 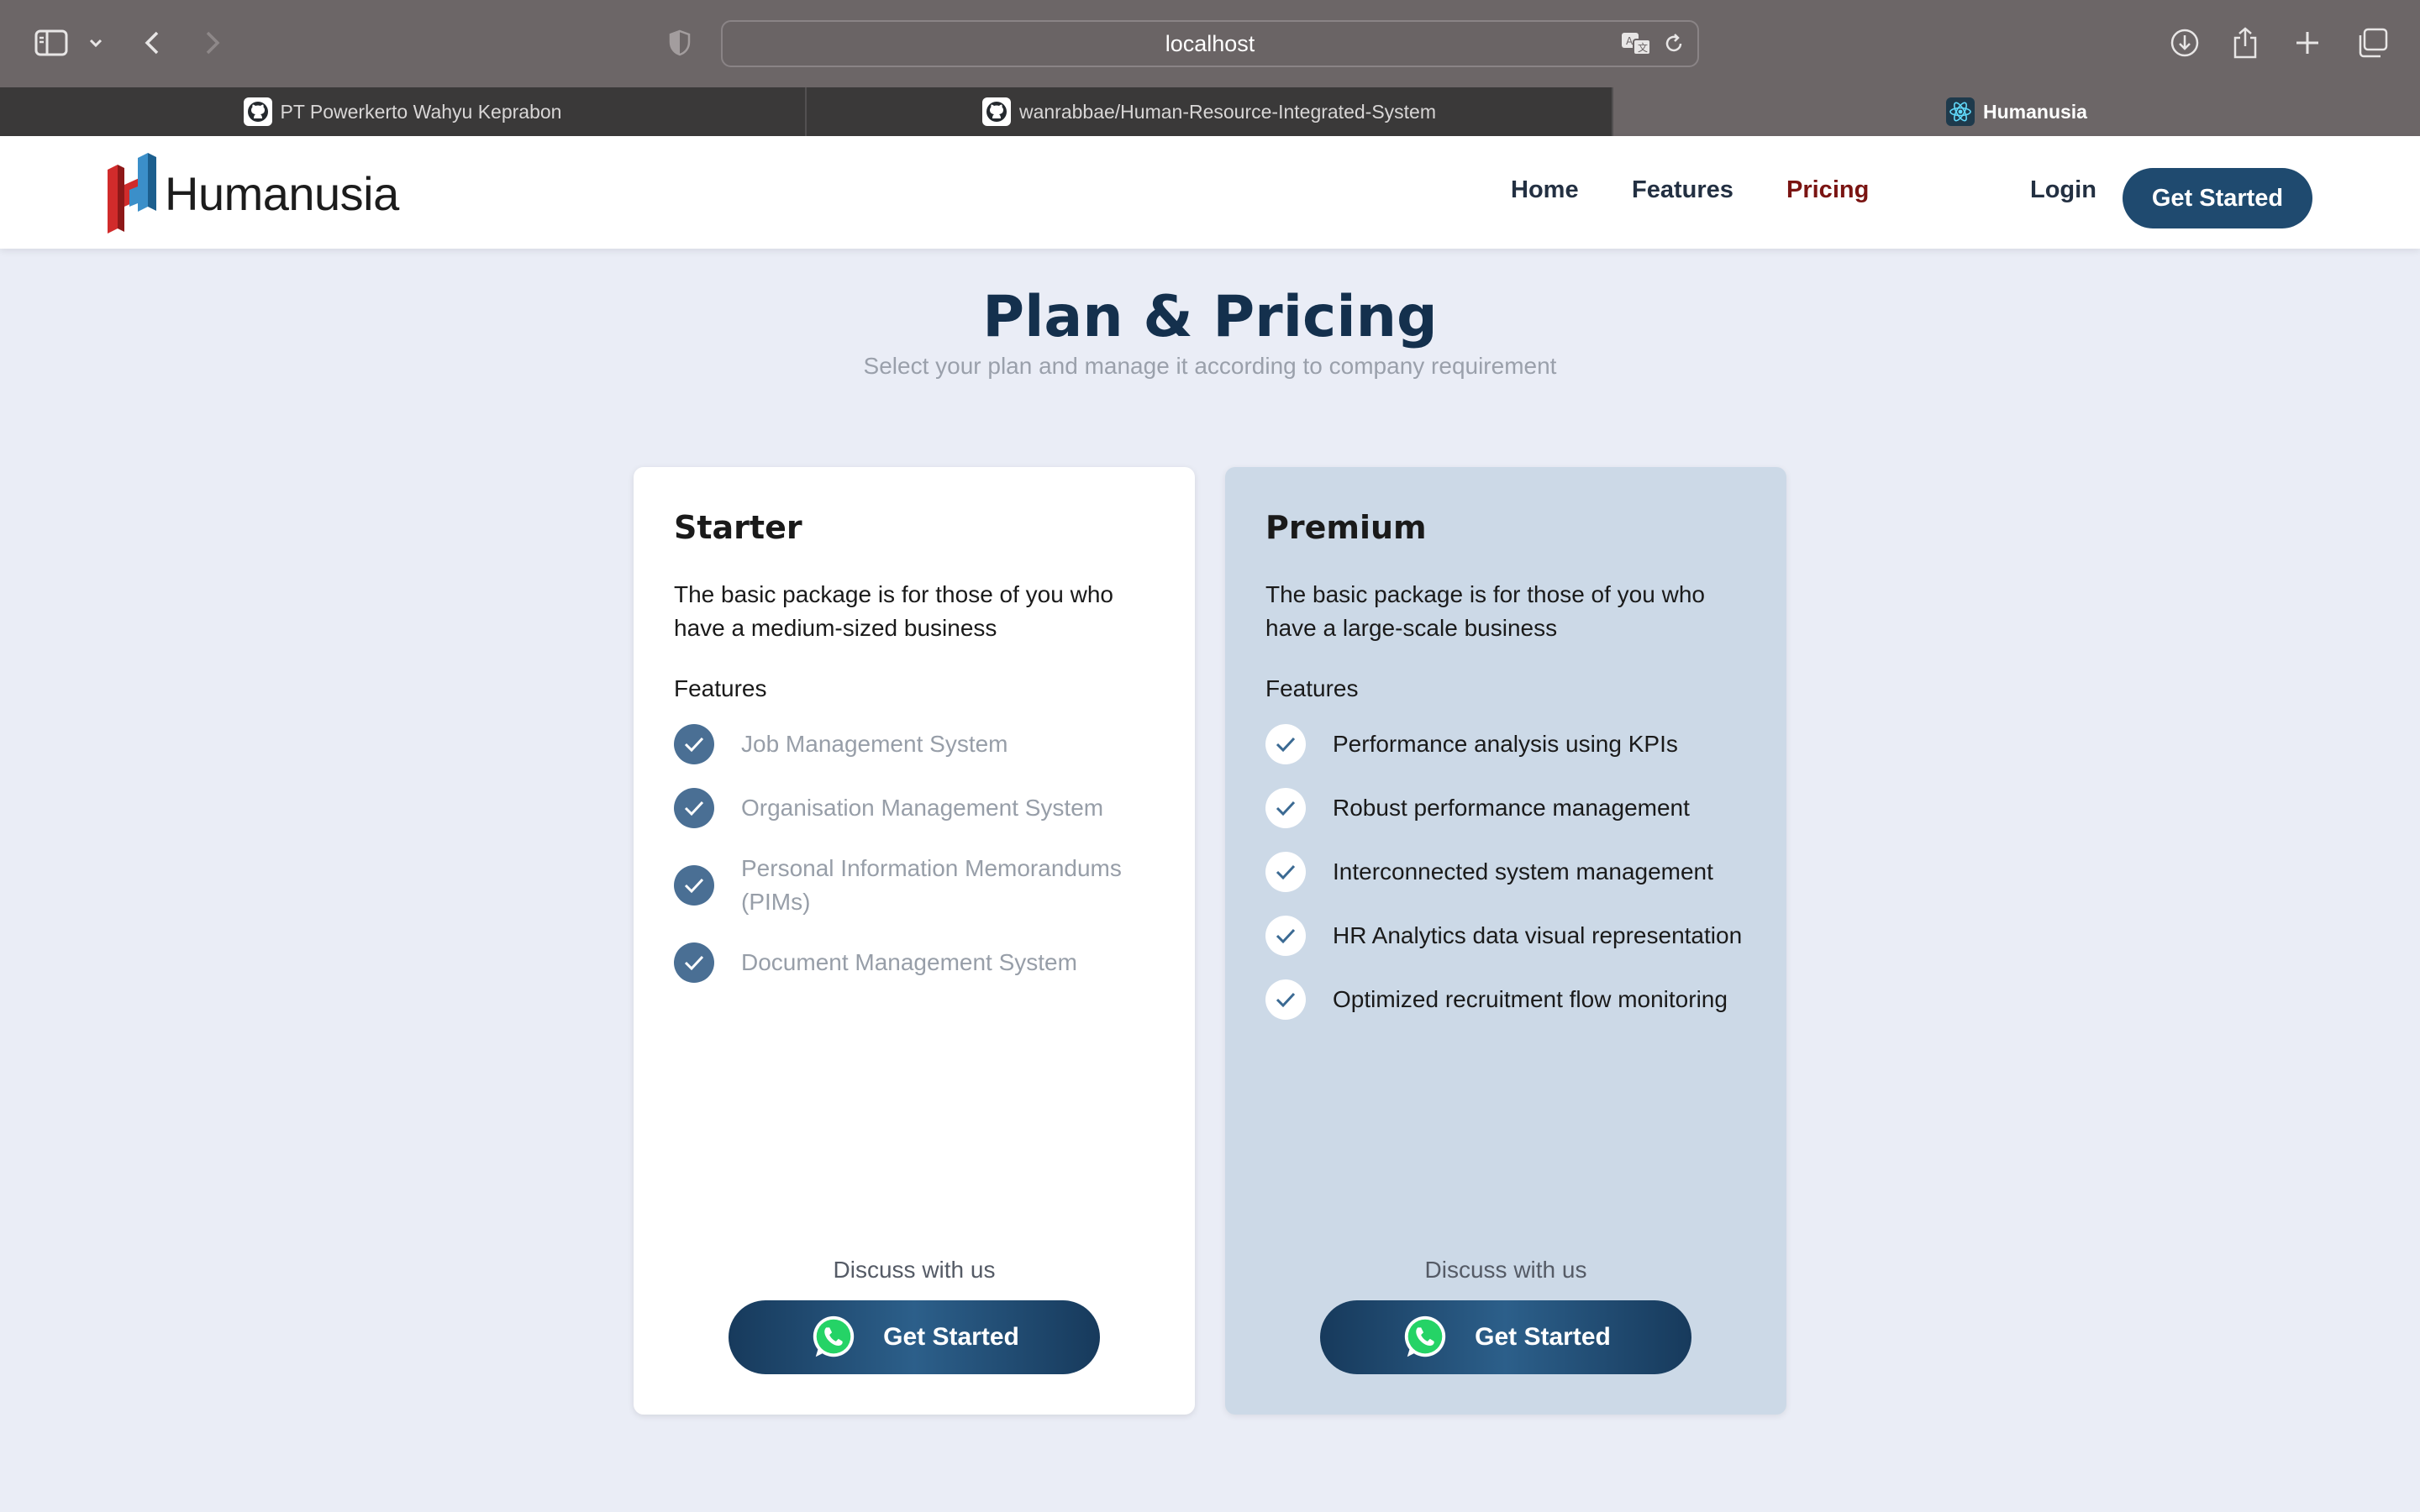 What do you see at coordinates (52, 43) in the screenshot?
I see `sidebar-toggle-icon` at bounding box center [52, 43].